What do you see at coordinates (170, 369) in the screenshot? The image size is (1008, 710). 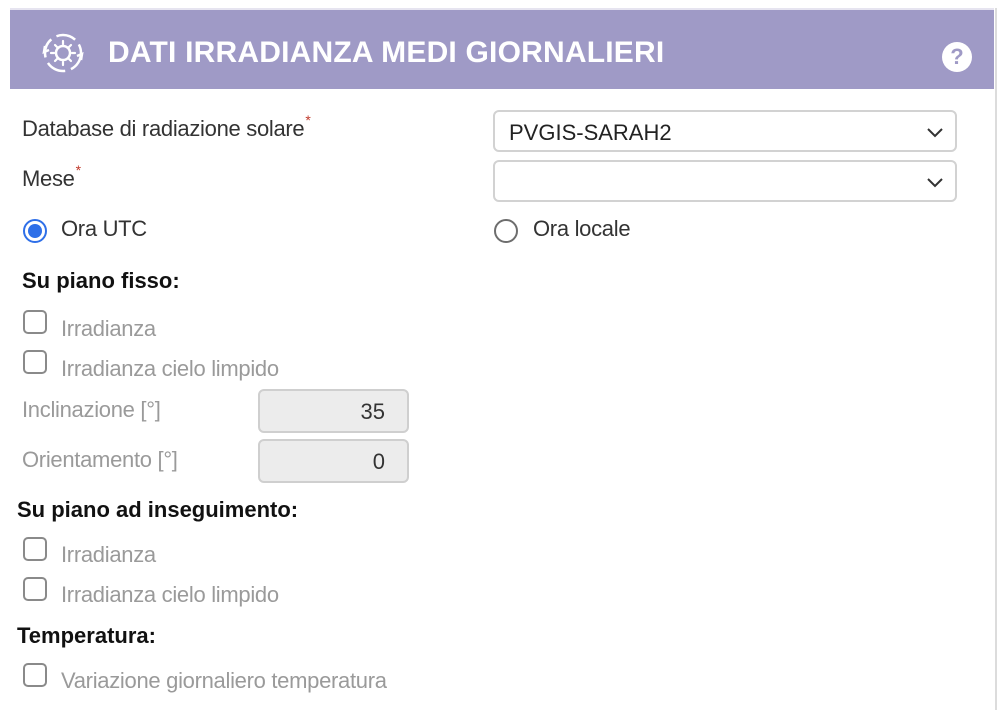 I see `fixed-clear-sky-label: Irradianza cielo limpido` at bounding box center [170, 369].